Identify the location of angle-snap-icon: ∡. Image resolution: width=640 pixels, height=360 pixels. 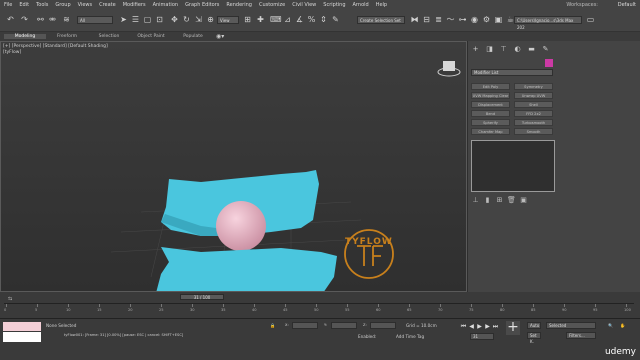
(299, 19).